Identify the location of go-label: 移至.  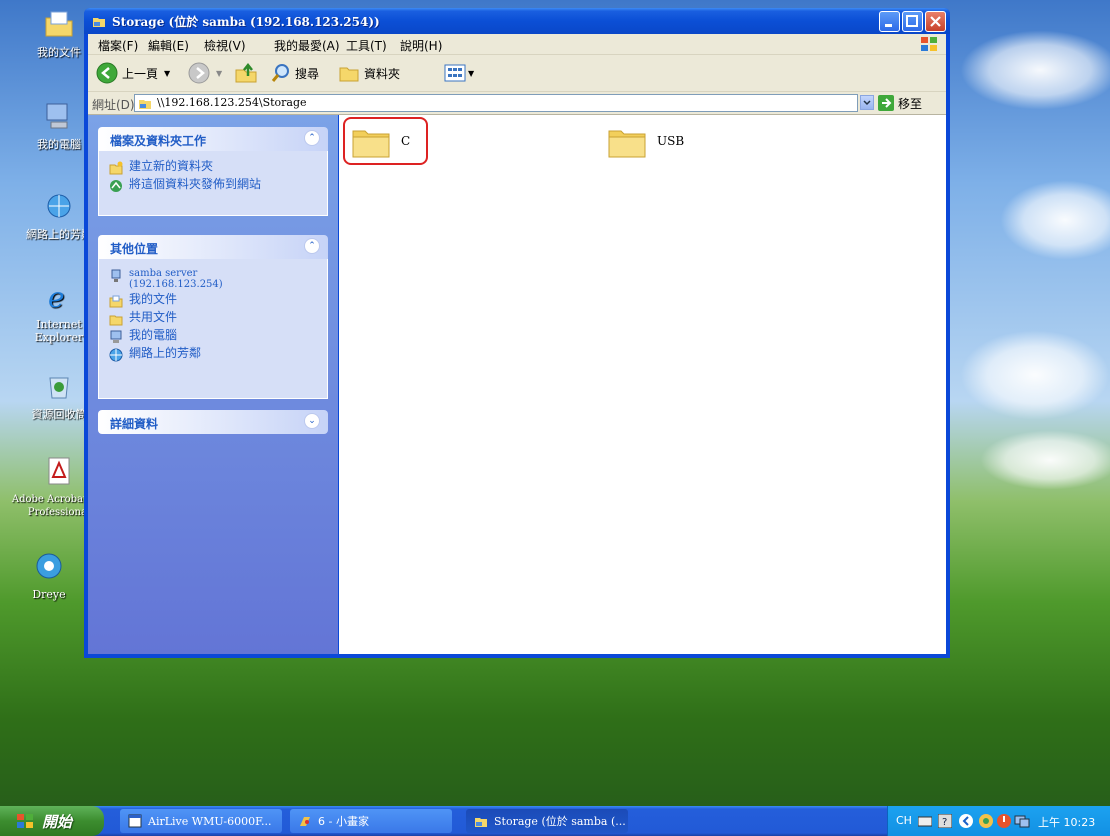
(910, 103).